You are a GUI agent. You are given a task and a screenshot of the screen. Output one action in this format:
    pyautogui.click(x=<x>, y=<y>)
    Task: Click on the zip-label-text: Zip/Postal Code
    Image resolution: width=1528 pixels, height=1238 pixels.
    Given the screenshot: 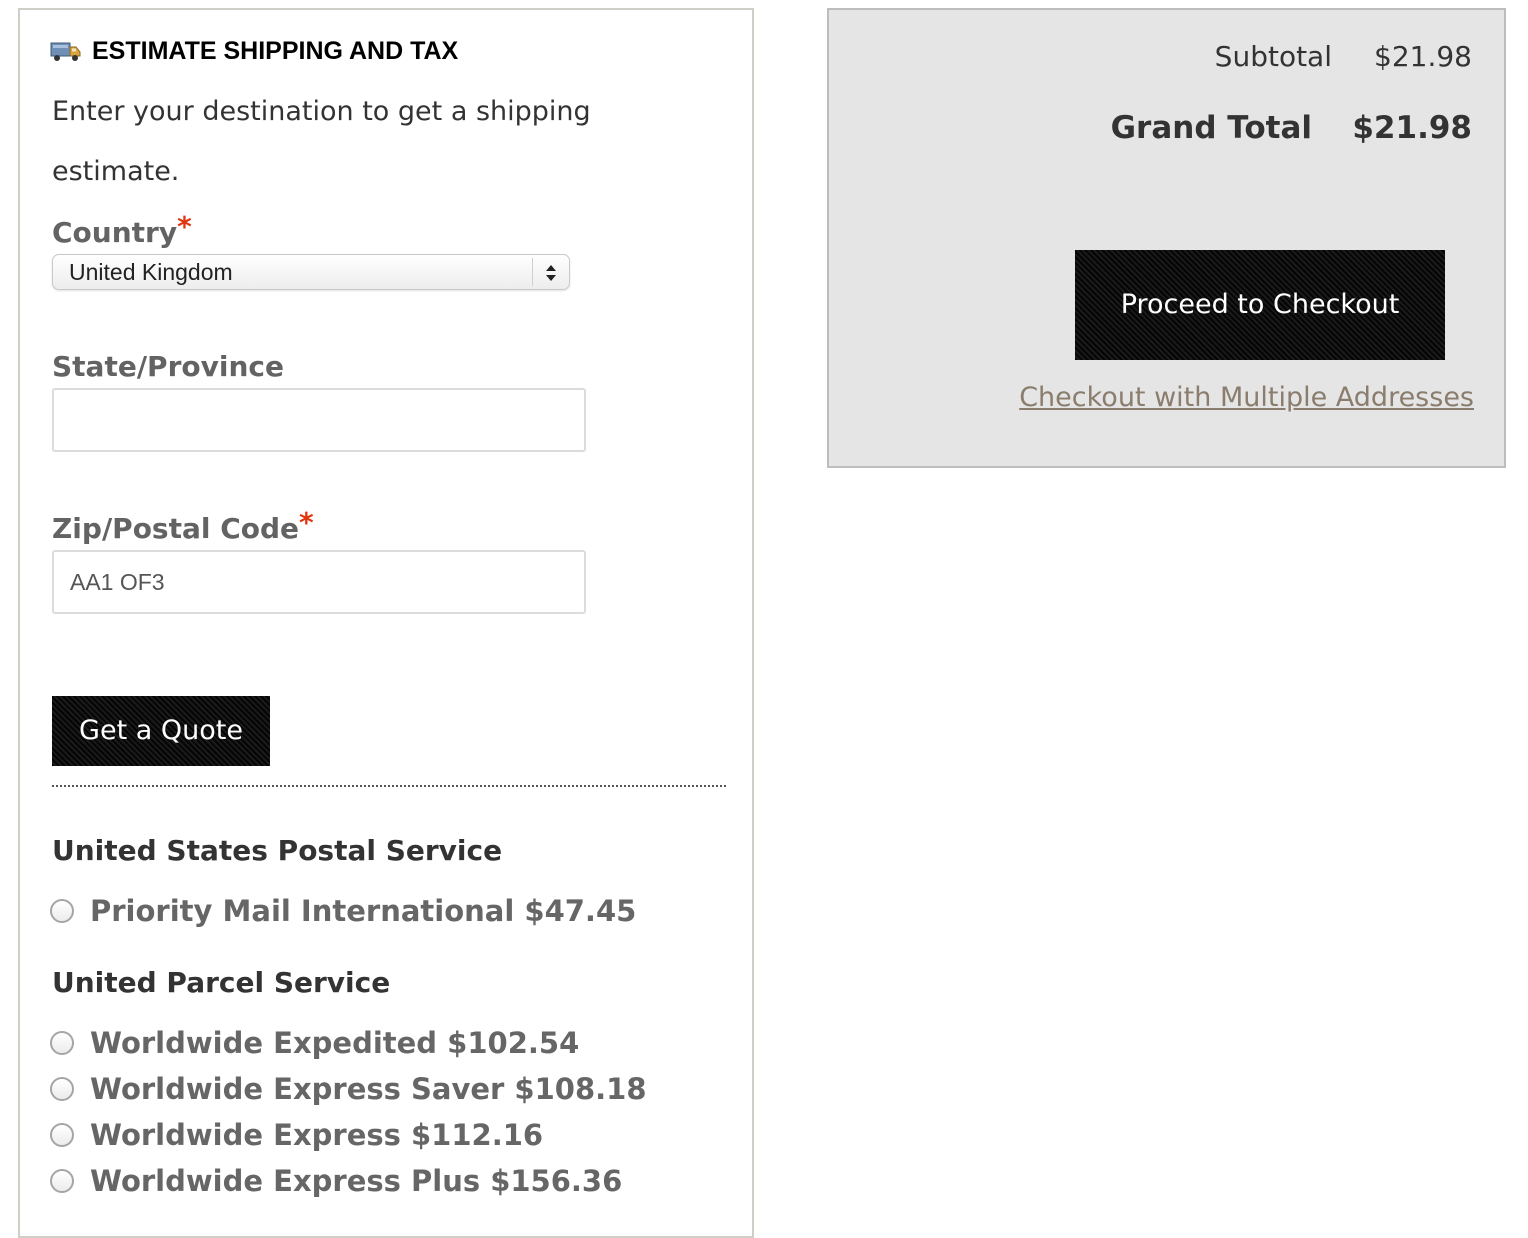 What is the action you would take?
    pyautogui.click(x=176, y=528)
    